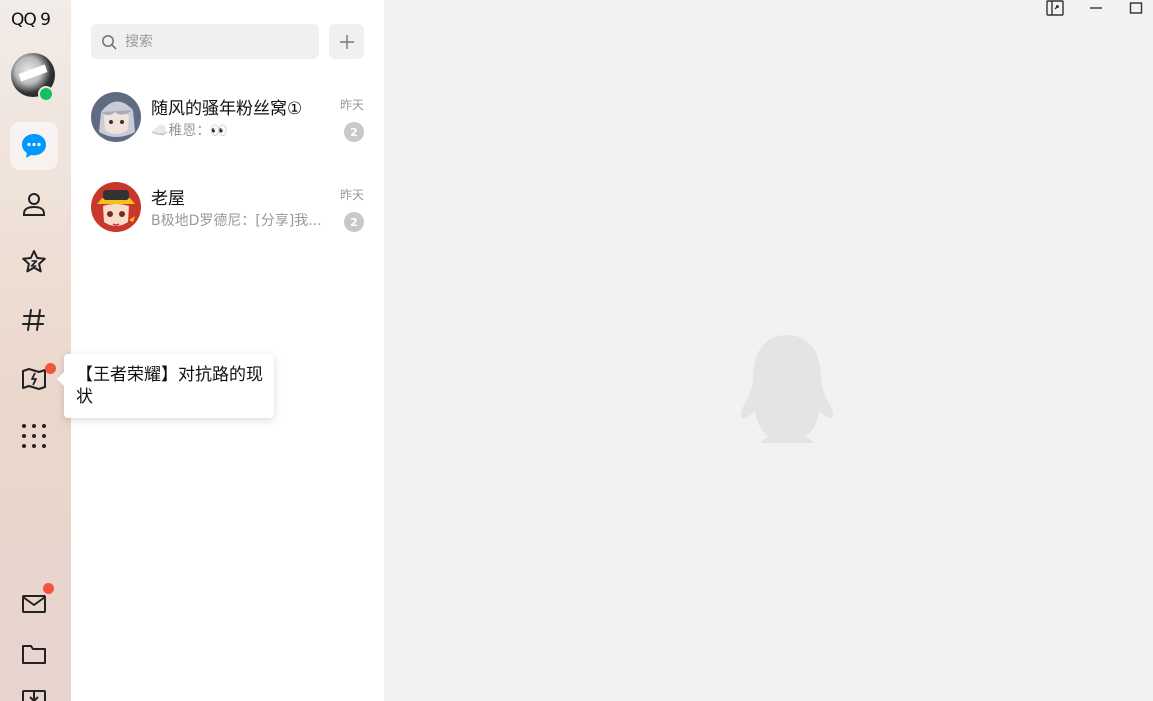  What do you see at coordinates (227, 109) in the screenshot?
I see `conversation-name: 随风的骚年粉丝窝①` at bounding box center [227, 109].